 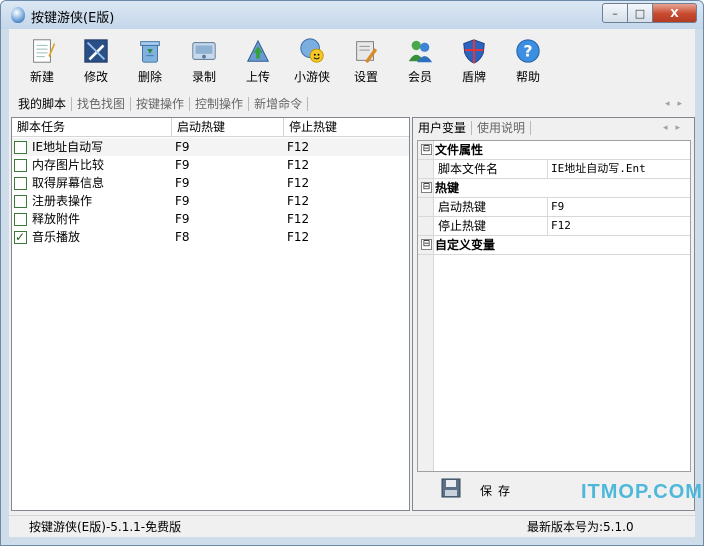 What do you see at coordinates (43, 104) in the screenshot?
I see `tab-my-scripts: 我的脚本` at bounding box center [43, 104].